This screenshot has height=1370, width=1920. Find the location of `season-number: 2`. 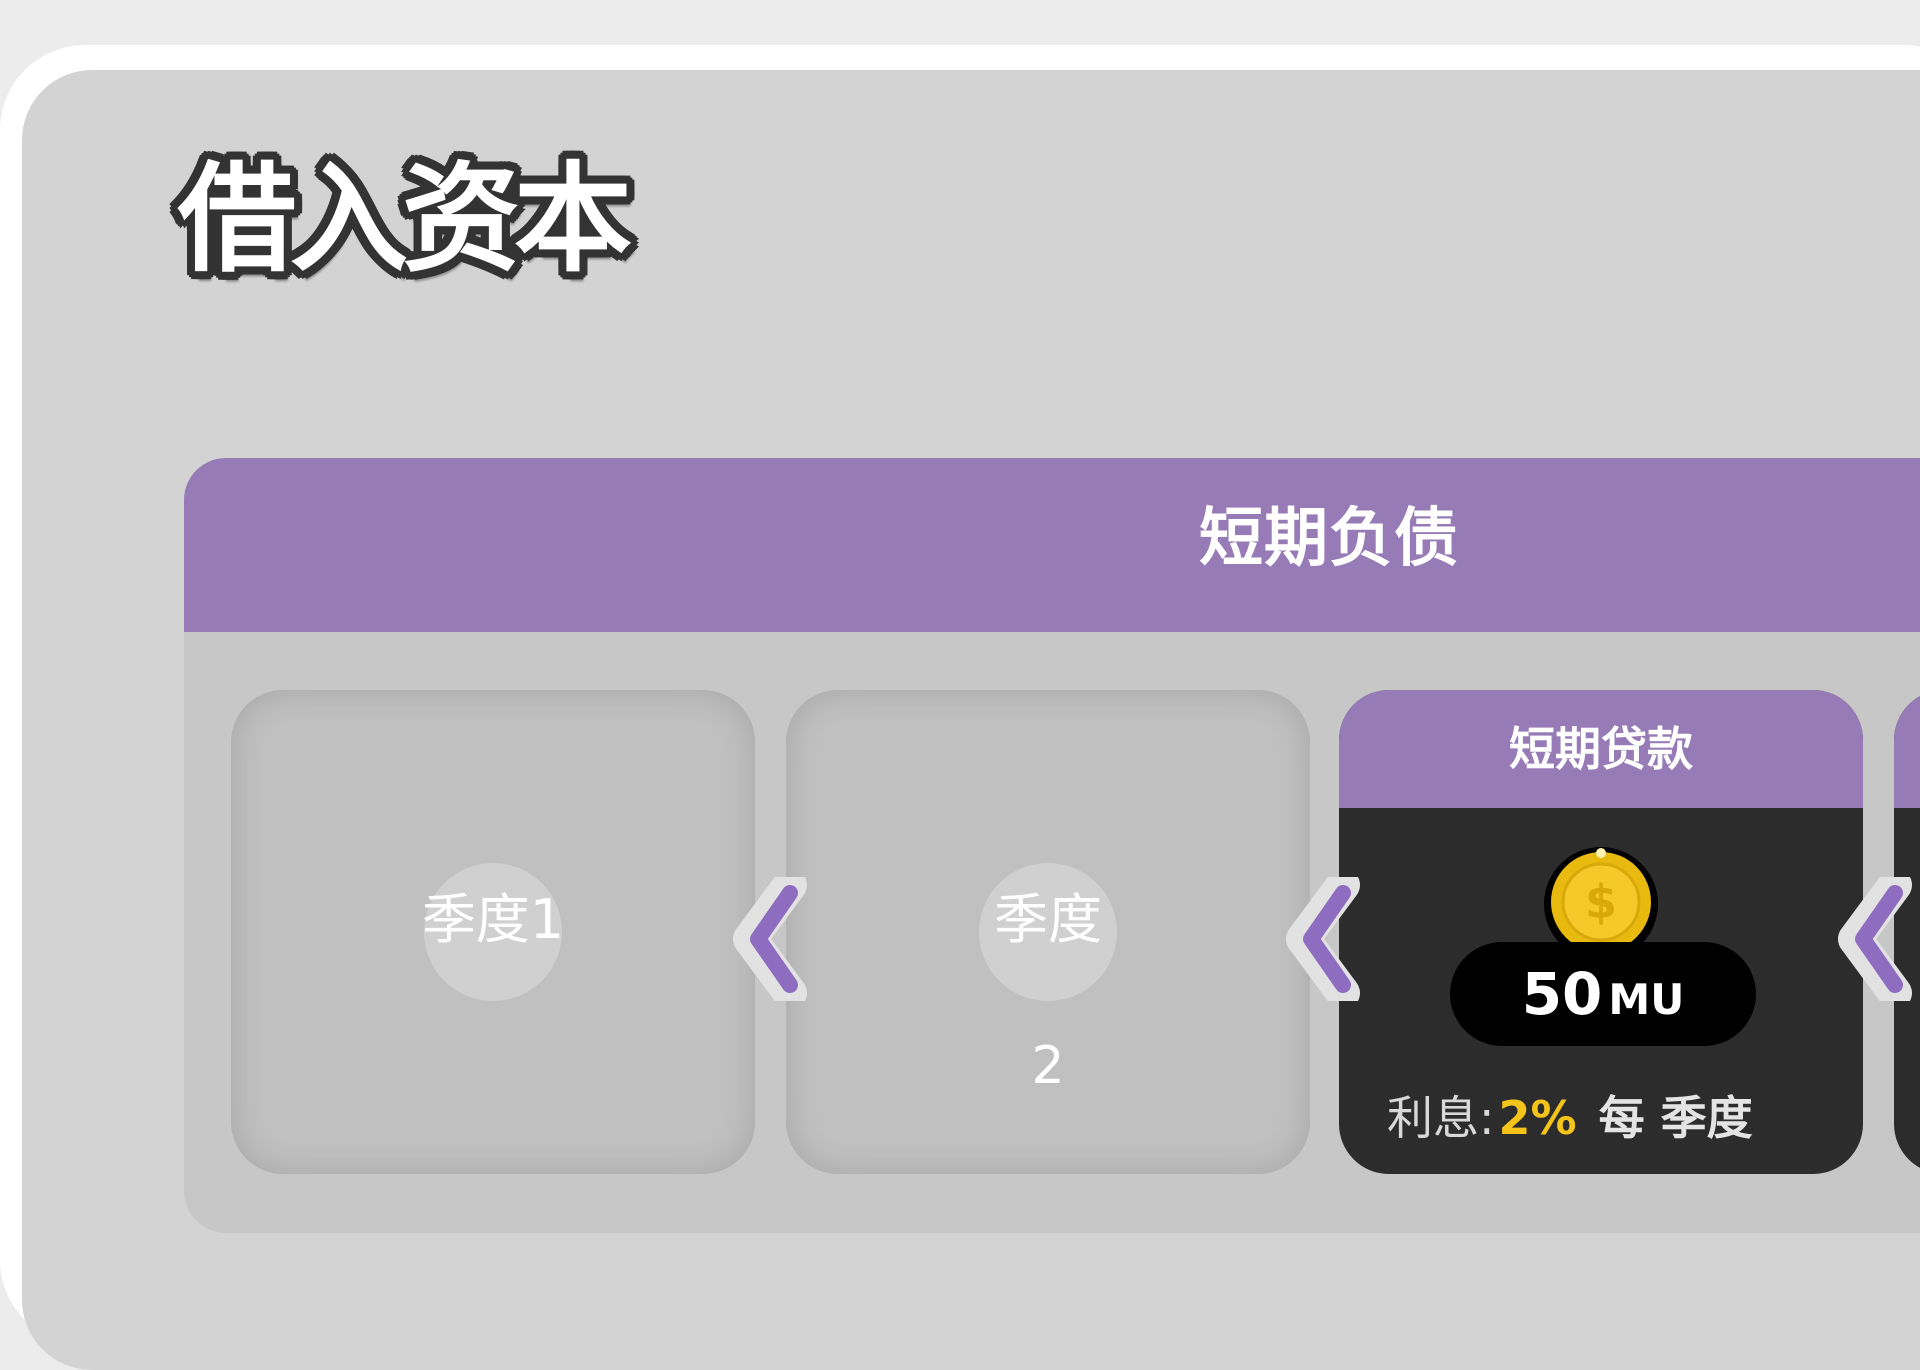

season-number: 2 is located at coordinates (1048, 1066).